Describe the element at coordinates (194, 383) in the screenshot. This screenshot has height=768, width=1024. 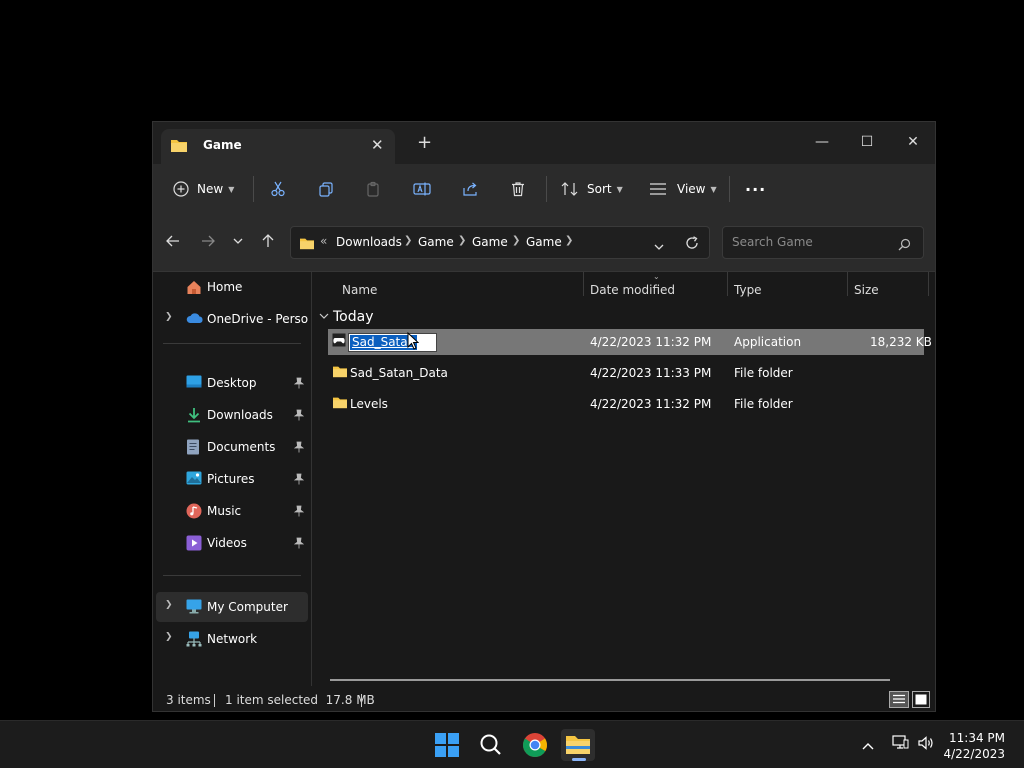
I see `desktop-icon` at that location.